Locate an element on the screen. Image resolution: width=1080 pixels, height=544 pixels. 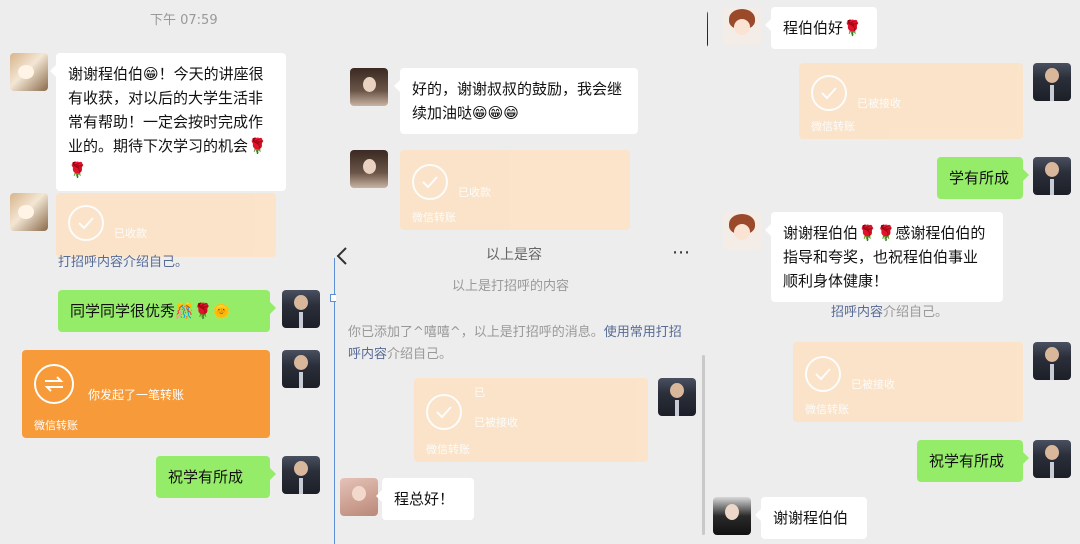
system-message-greeting: 你已添加了^嘻嘻^，以上是打招呼的消息。使用常用打招呼内容介绍自己。 is located at coordinates (518, 344).